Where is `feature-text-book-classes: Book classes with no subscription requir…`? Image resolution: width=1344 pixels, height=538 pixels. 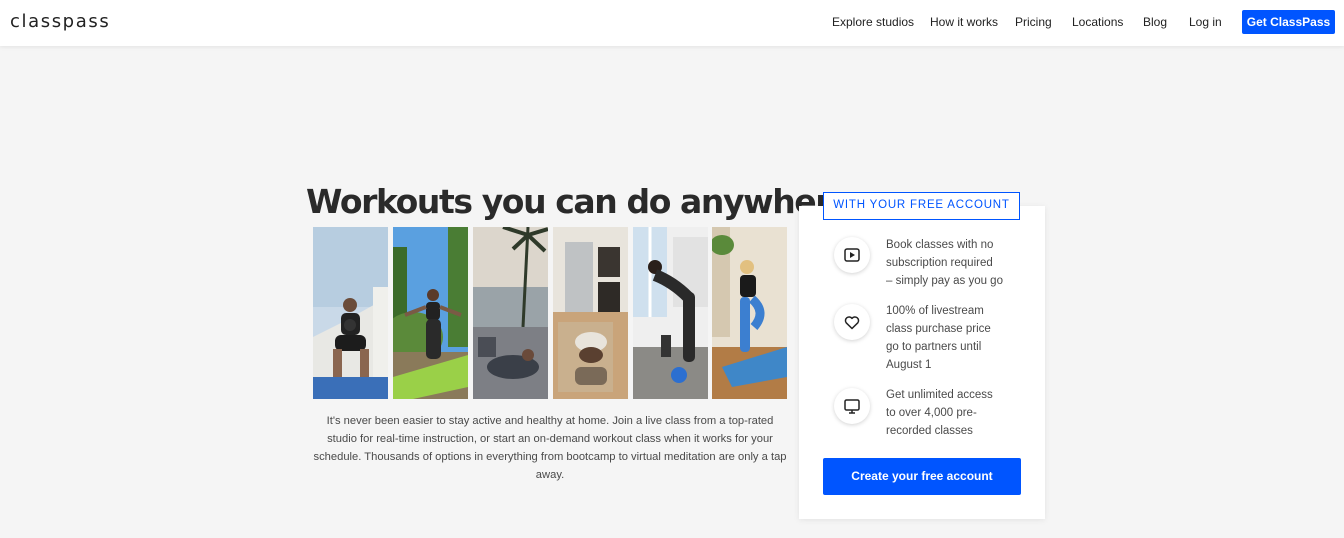
feature-text-book-classes: Book classes with no subscription requir… is located at coordinates (944, 263).